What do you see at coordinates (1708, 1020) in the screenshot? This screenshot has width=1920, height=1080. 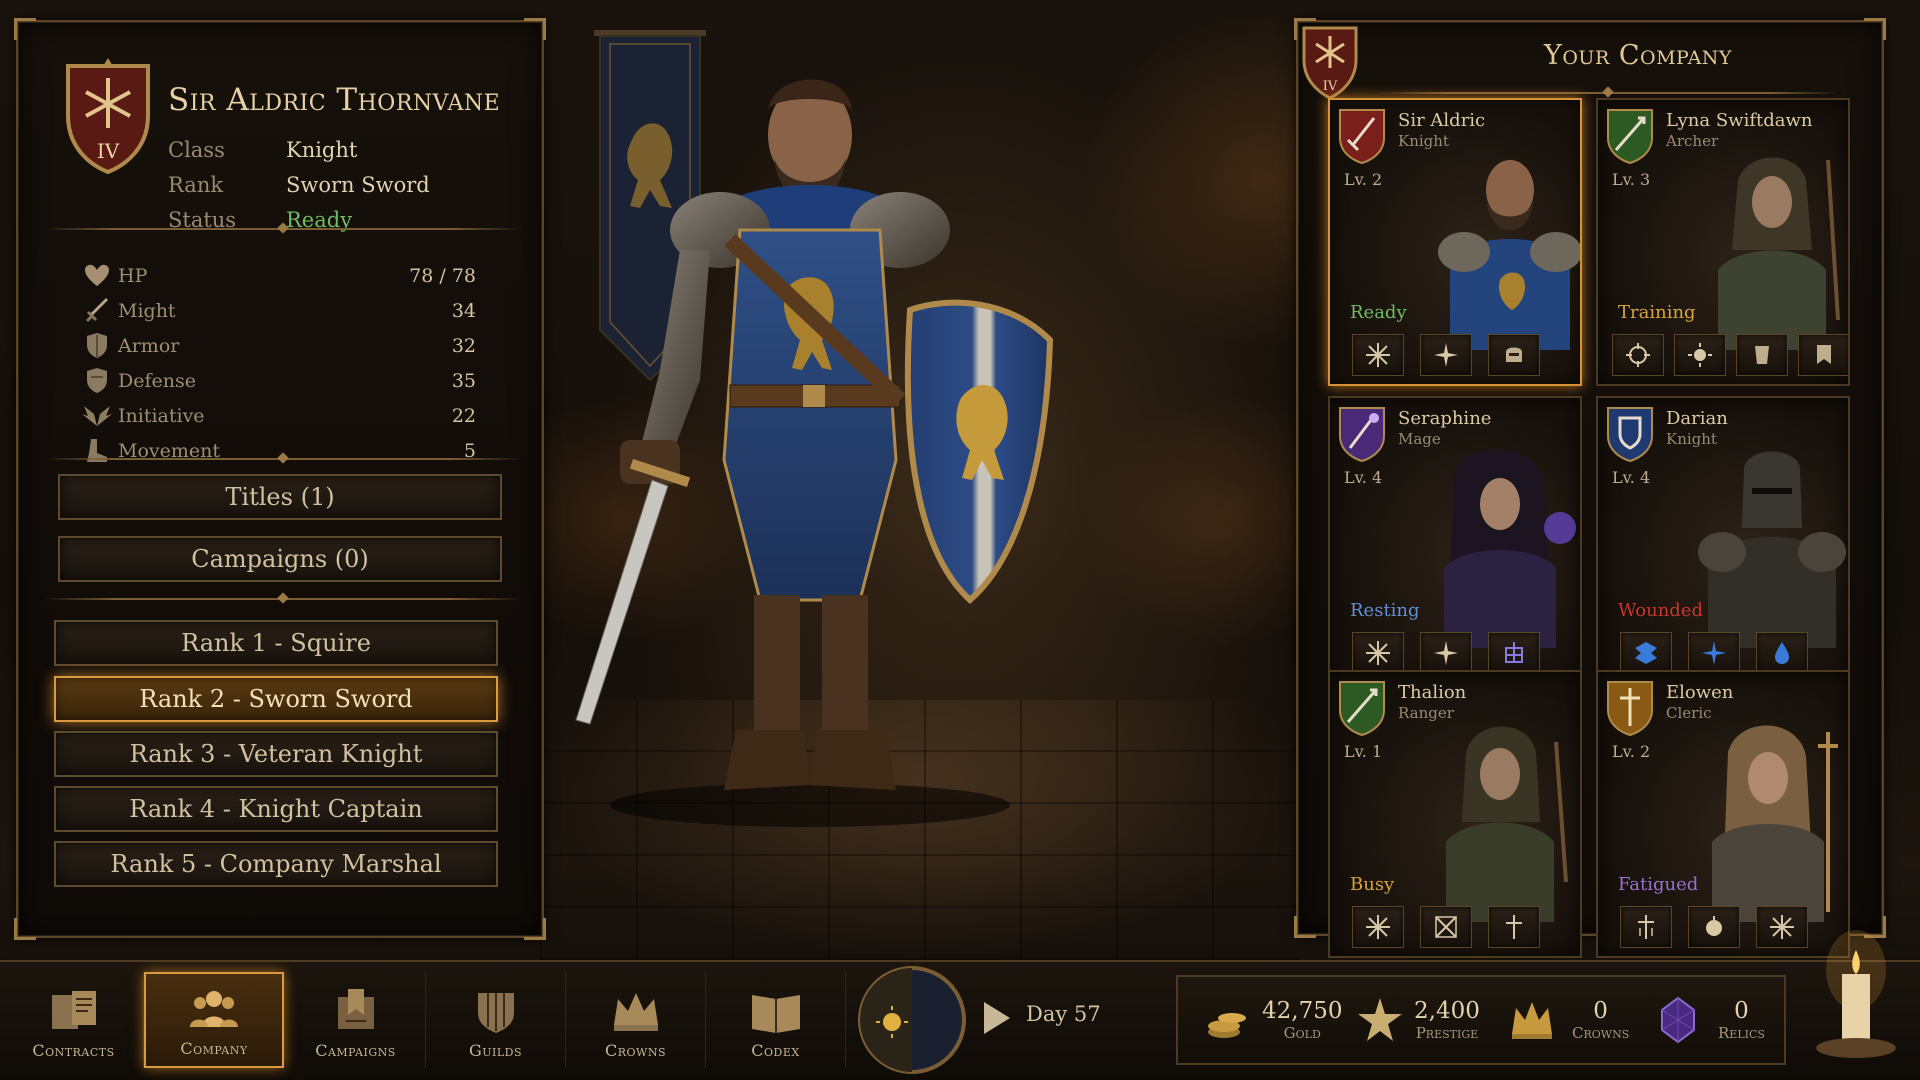 I see `resource-relics: 0 Relics` at bounding box center [1708, 1020].